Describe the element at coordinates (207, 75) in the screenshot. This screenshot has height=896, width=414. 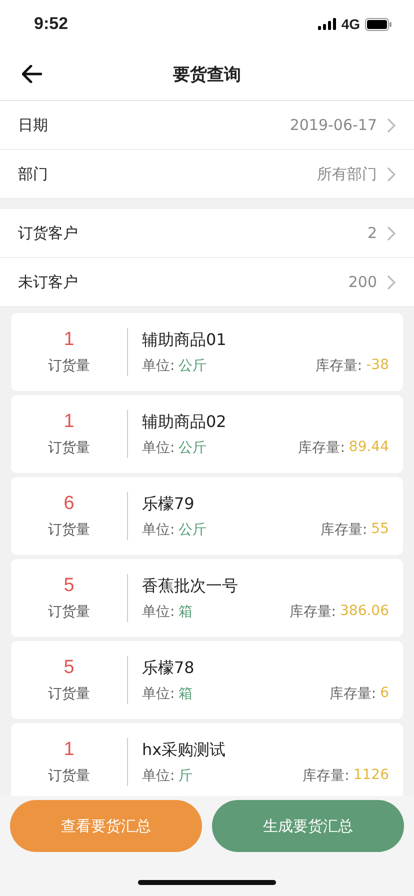
I see `page-title: 要货查询` at that location.